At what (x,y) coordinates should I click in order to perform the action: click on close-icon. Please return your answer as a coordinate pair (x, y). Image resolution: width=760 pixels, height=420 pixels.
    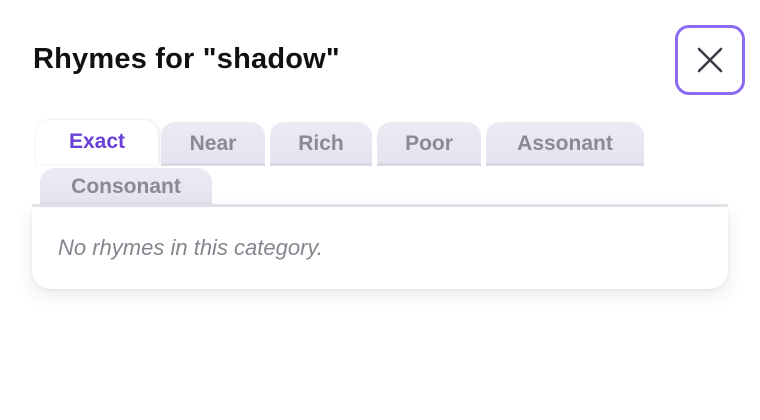
    Looking at the image, I should click on (710, 60).